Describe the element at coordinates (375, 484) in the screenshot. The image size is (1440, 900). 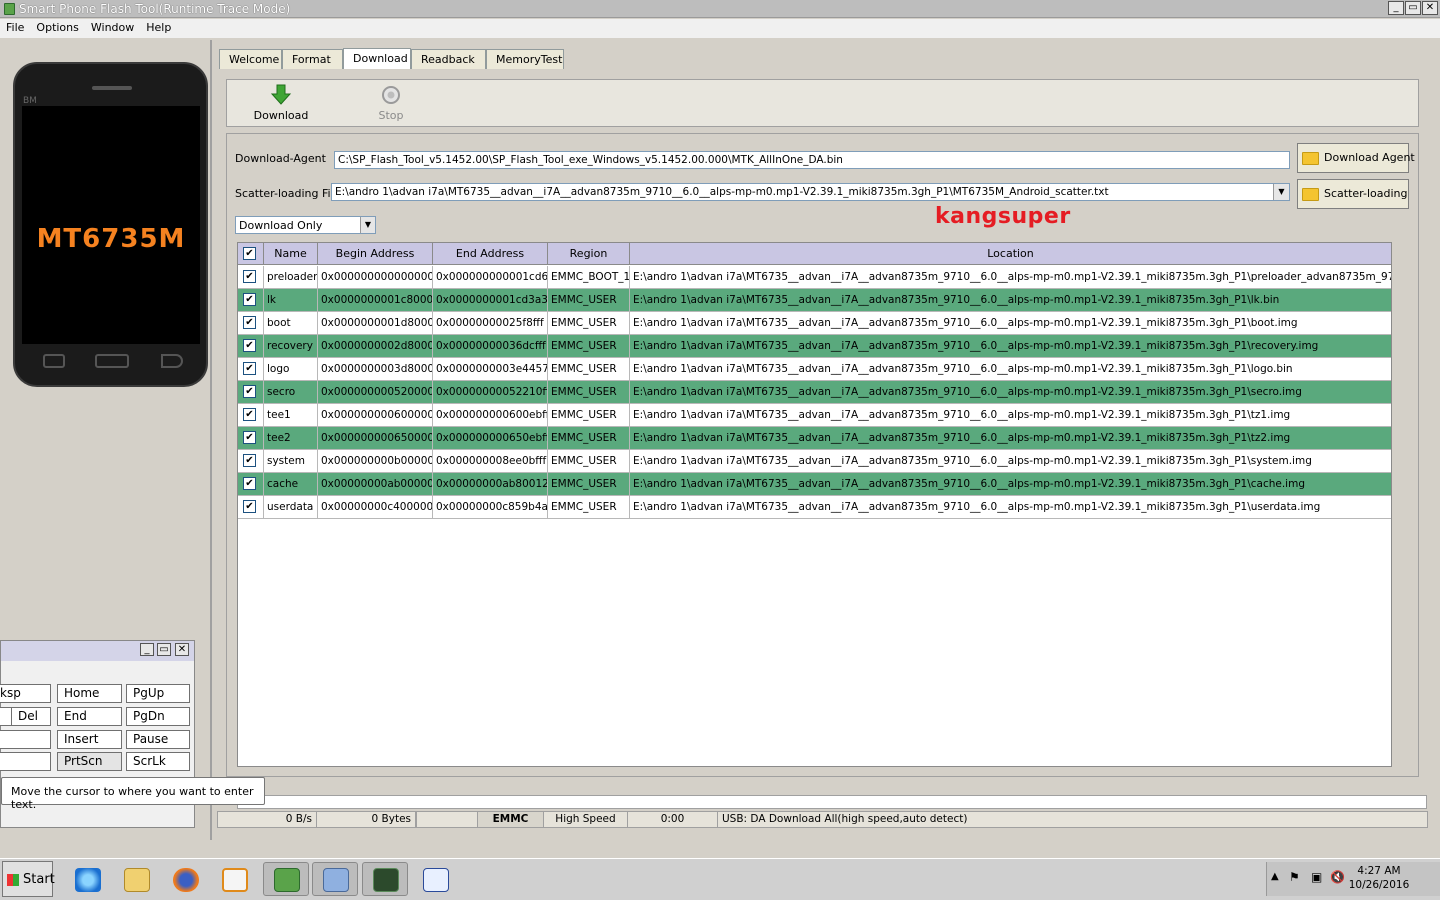
I see `cell-begin: 0x00000000ab000000` at that location.